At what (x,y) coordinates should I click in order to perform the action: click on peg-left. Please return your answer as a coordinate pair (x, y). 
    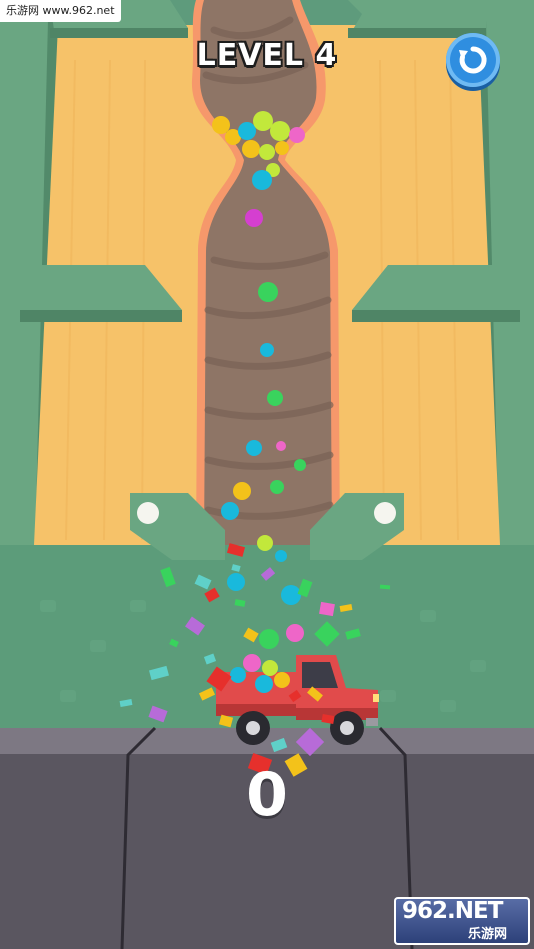
    Looking at the image, I should click on (148, 513).